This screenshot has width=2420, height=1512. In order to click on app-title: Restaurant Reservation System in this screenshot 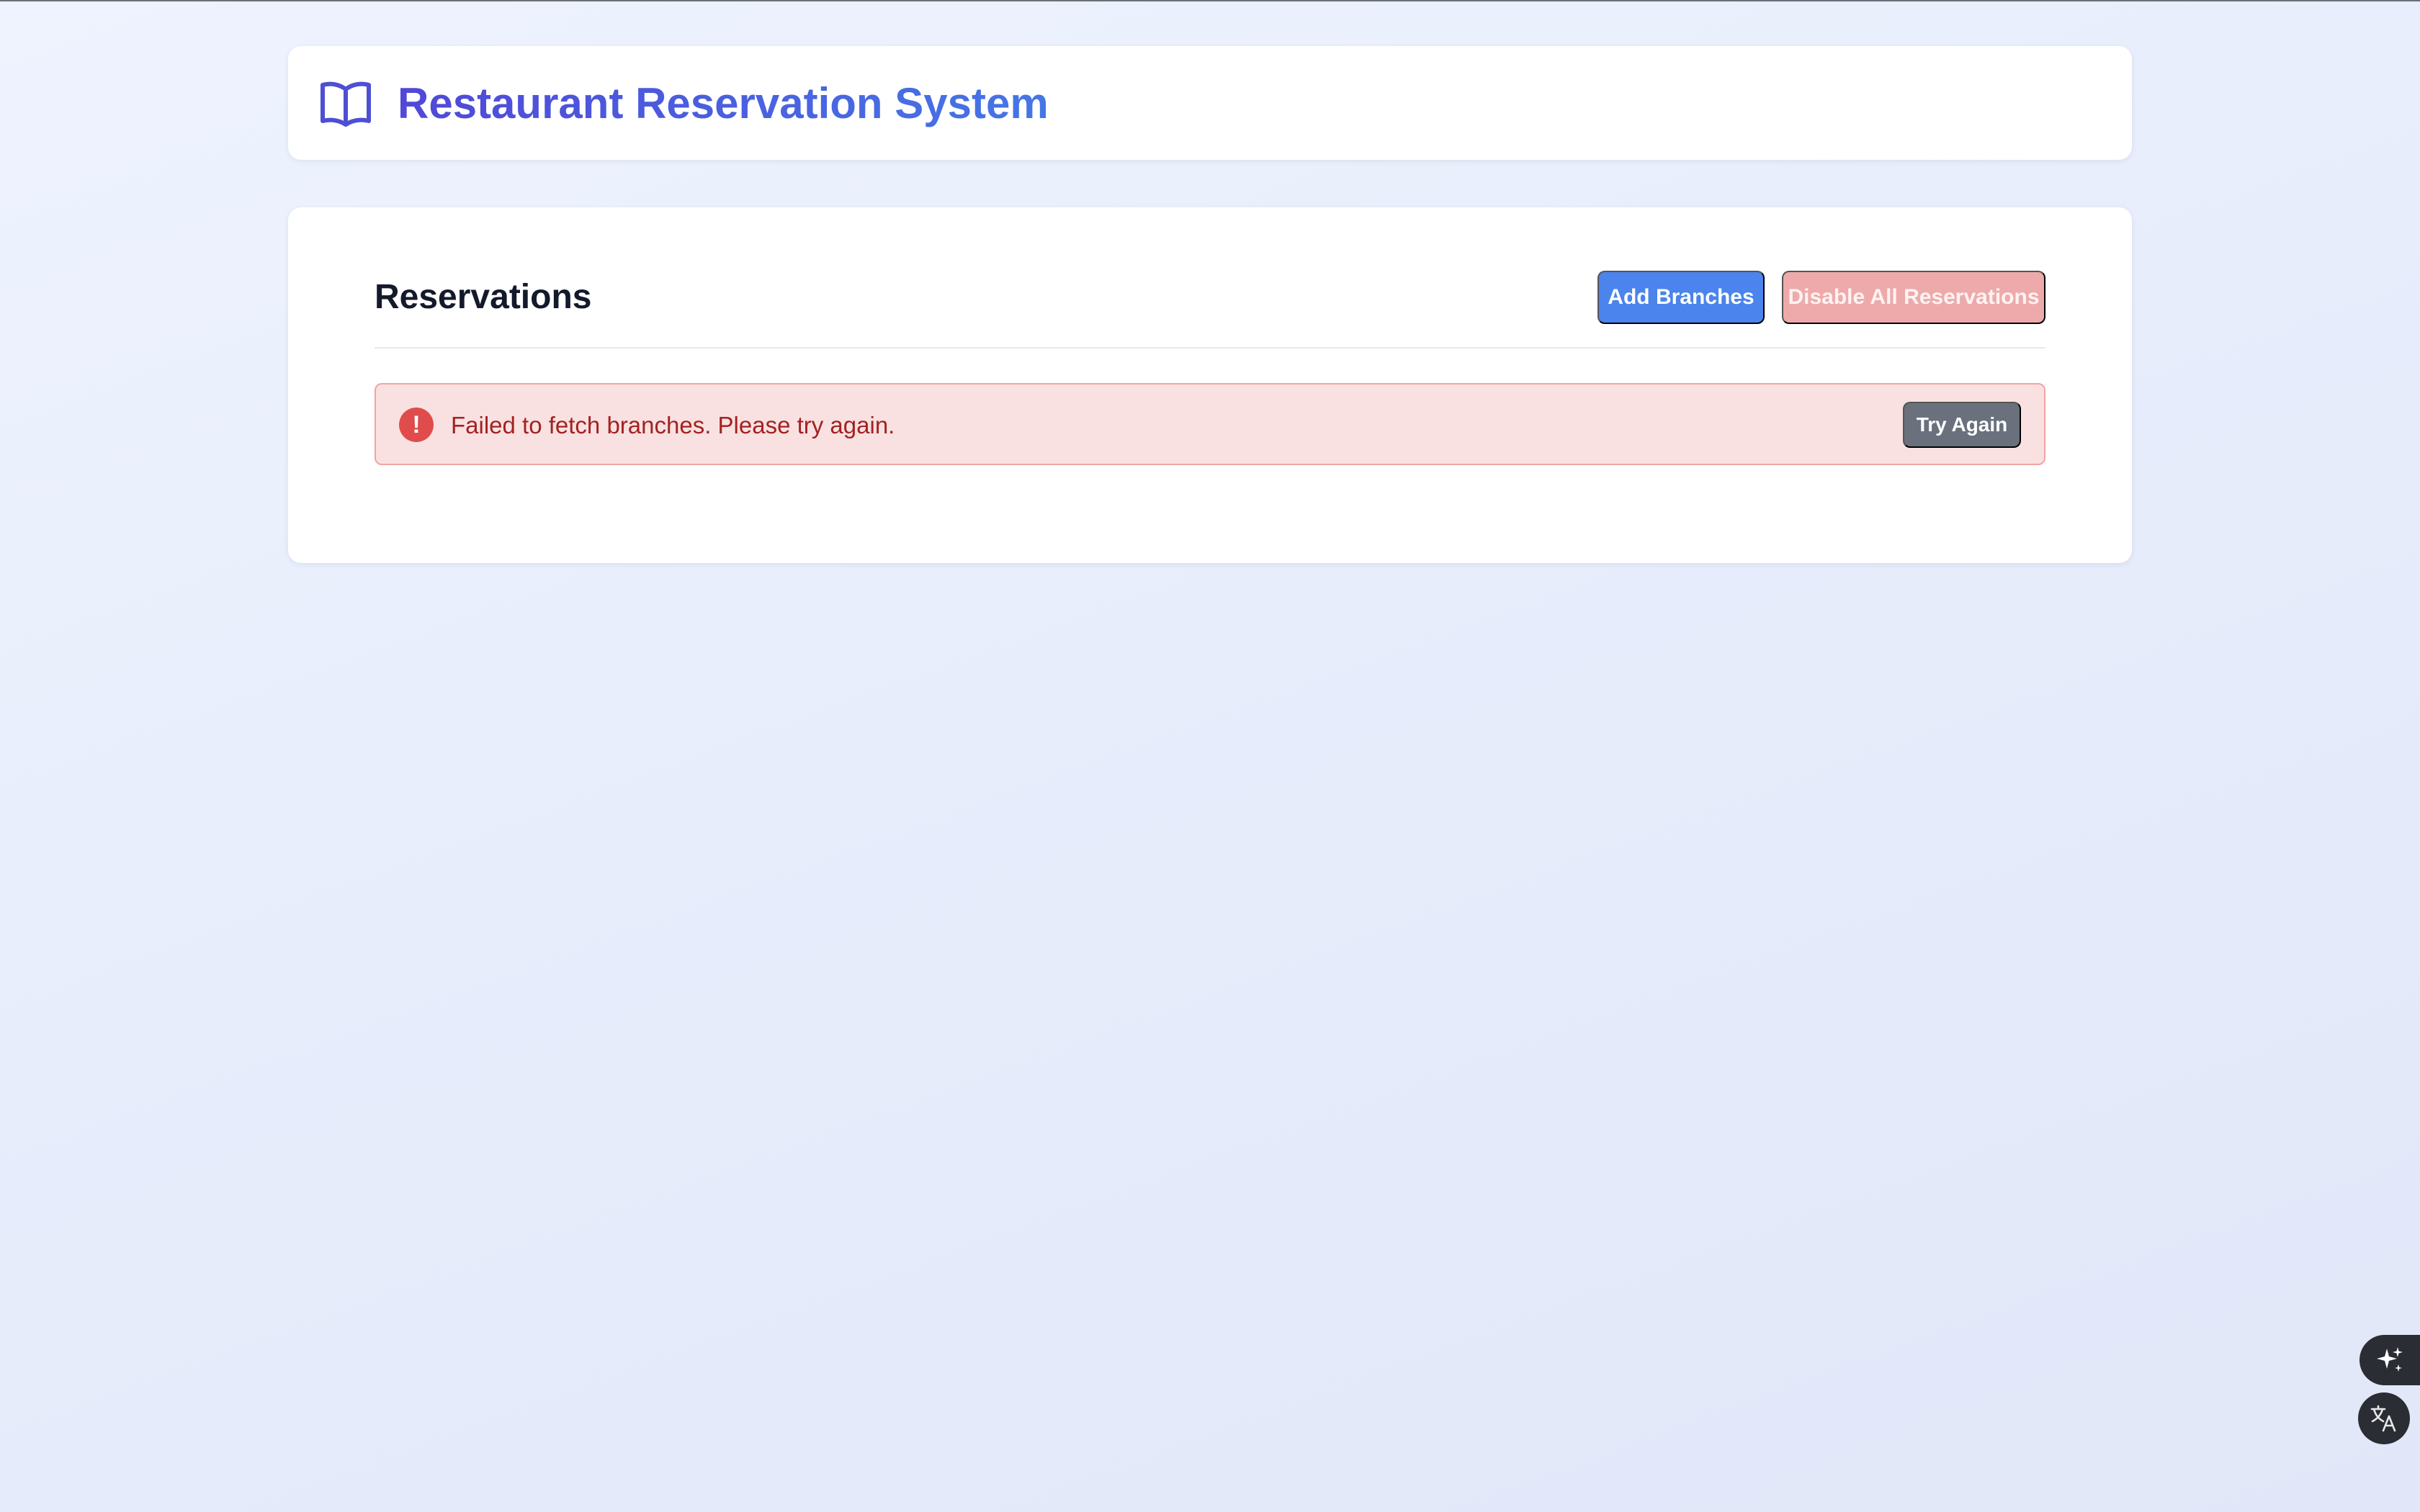, I will do `click(723, 103)`.